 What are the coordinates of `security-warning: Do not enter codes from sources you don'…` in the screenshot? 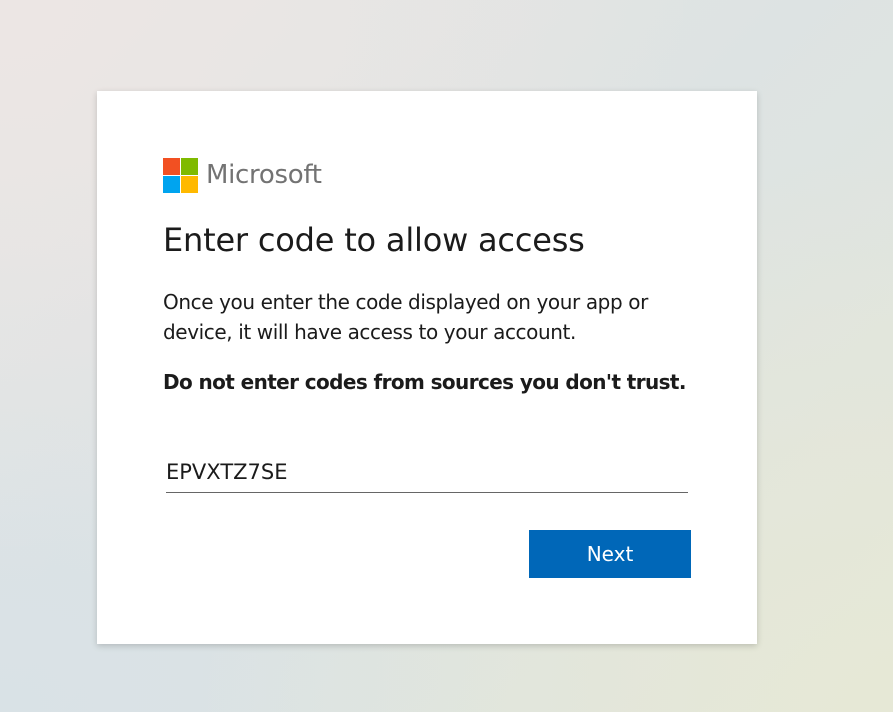 It's located at (424, 382).